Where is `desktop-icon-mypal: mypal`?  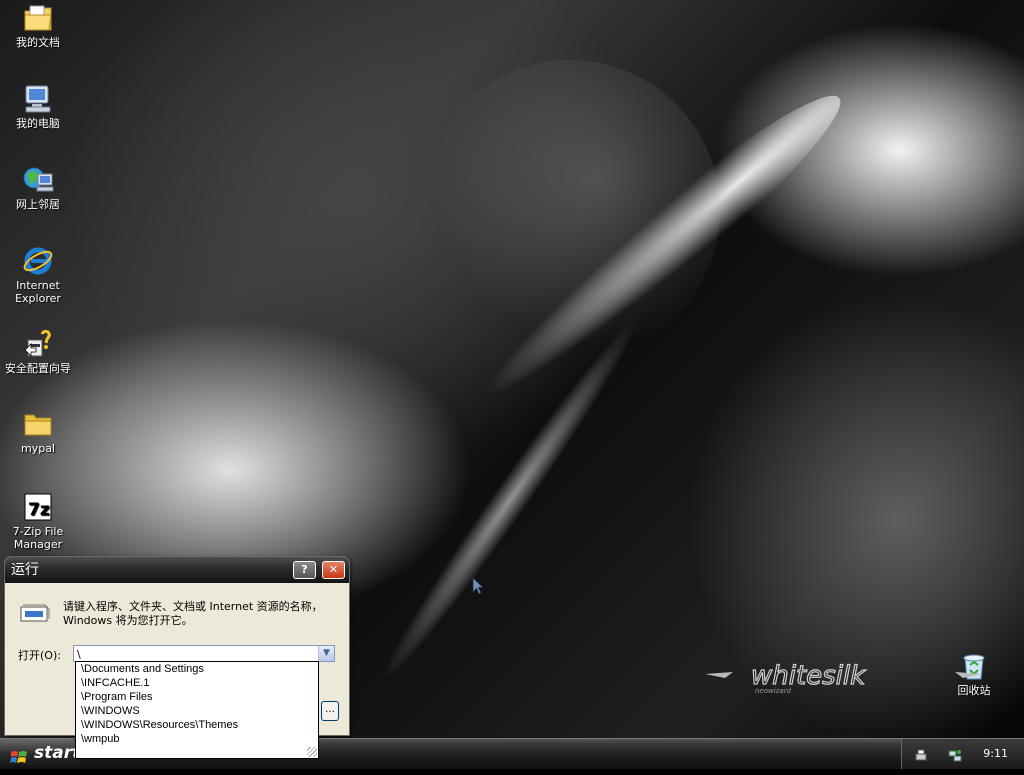 desktop-icon-mypal: mypal is located at coordinates (38, 431).